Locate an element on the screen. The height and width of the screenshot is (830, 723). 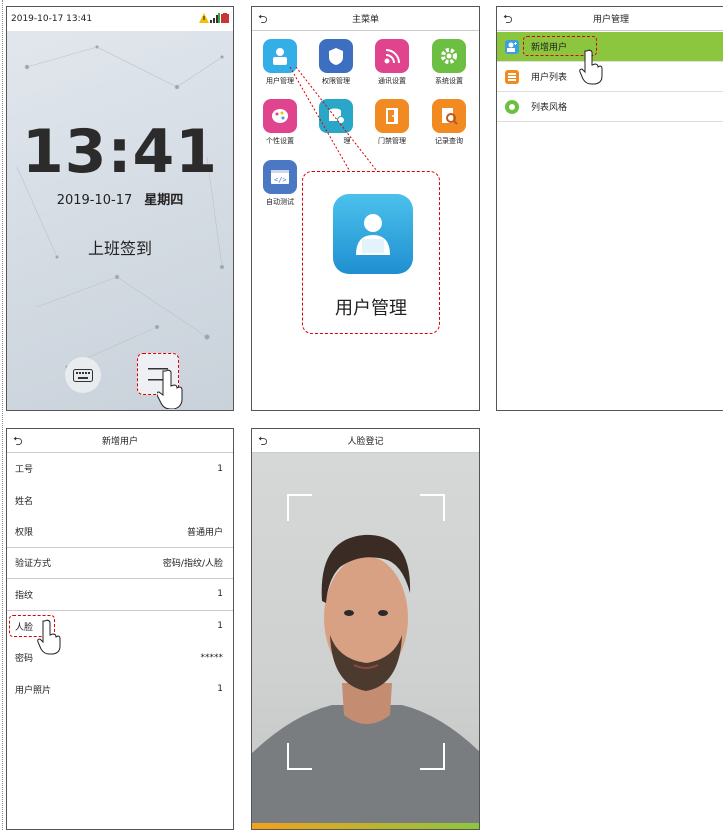
menu-item-add-user: 新增用户 is located at coordinates (610, 47).